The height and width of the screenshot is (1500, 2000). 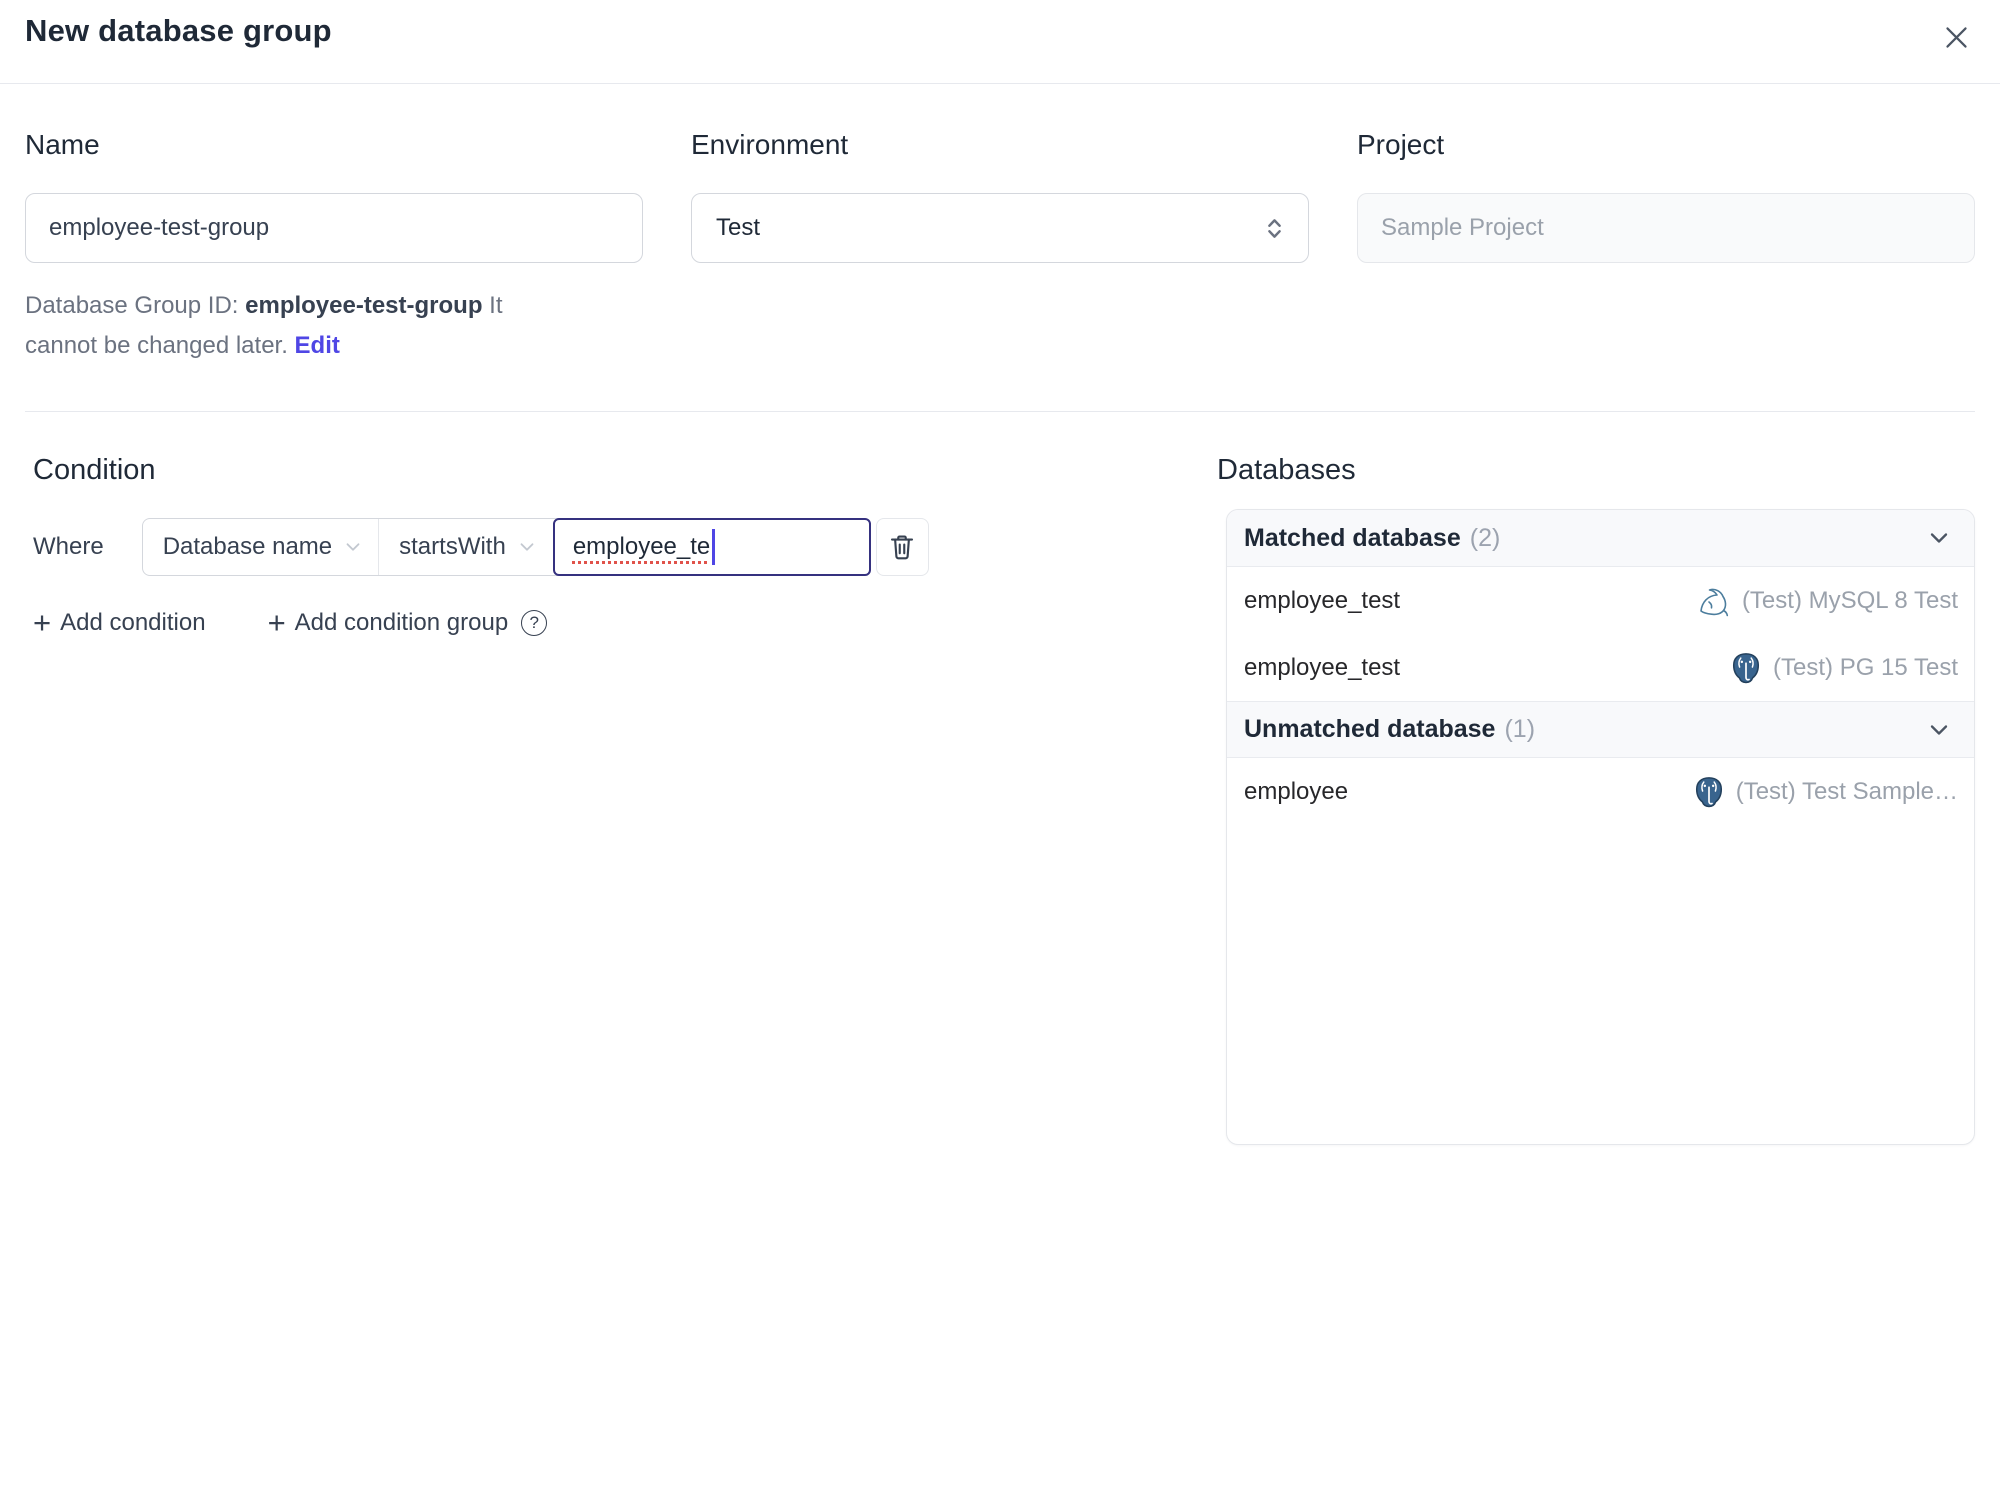 What do you see at coordinates (1600, 600) in the screenshot?
I see `database-row: employee_test (Test) MySQL 8 Test` at bounding box center [1600, 600].